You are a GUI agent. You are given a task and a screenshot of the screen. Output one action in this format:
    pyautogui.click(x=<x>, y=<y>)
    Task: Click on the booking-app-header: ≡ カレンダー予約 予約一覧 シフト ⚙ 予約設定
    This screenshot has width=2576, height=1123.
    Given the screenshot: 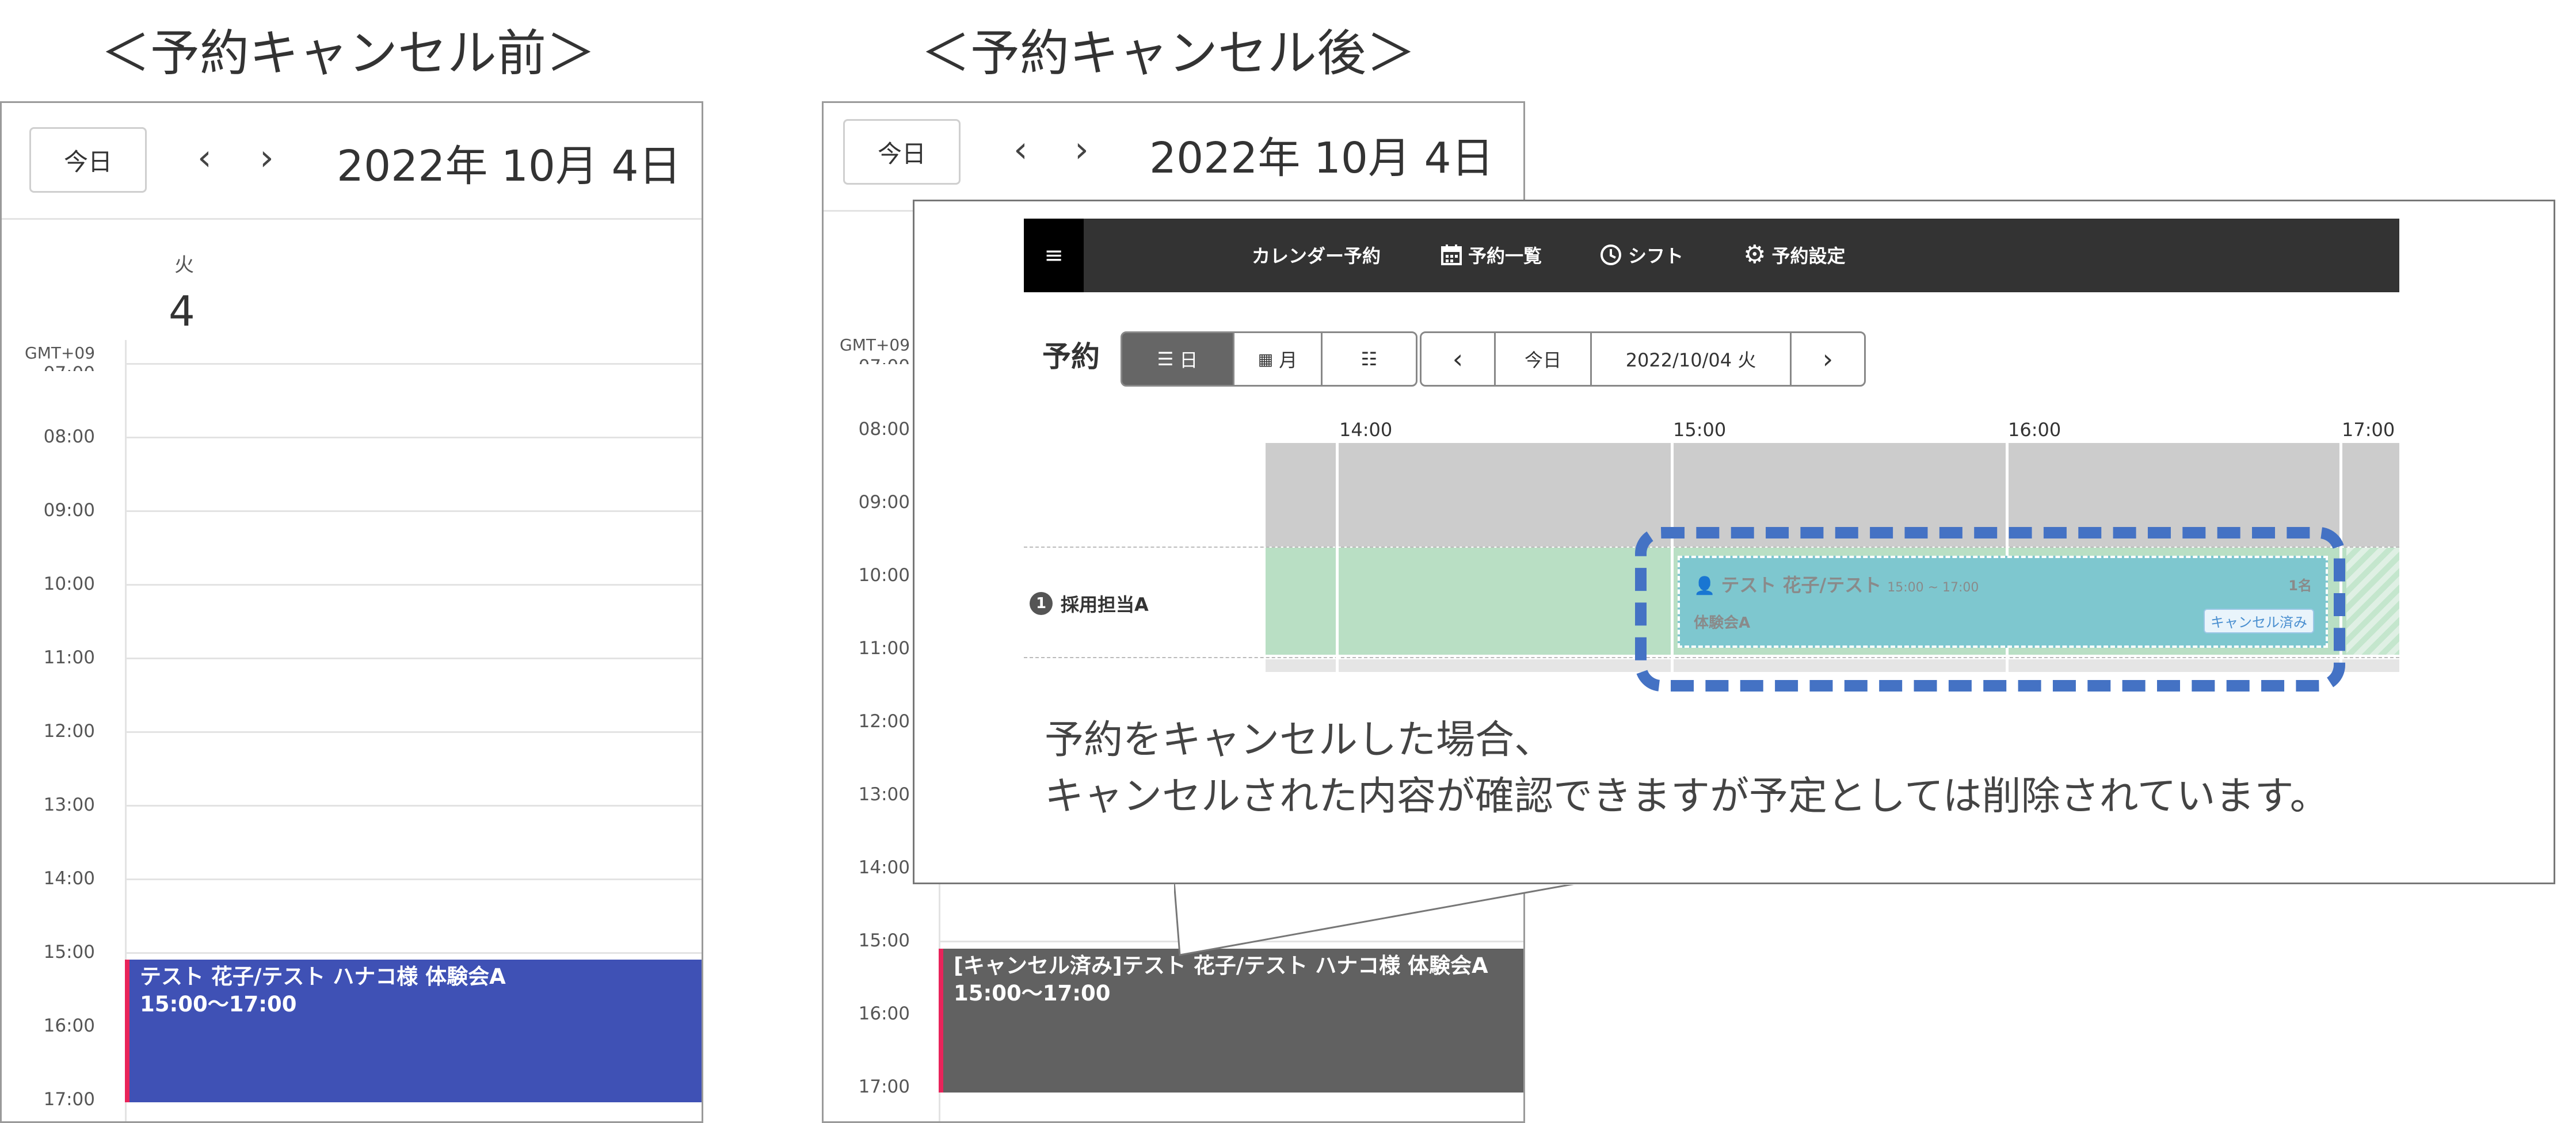 What is the action you would take?
    pyautogui.click(x=1711, y=255)
    